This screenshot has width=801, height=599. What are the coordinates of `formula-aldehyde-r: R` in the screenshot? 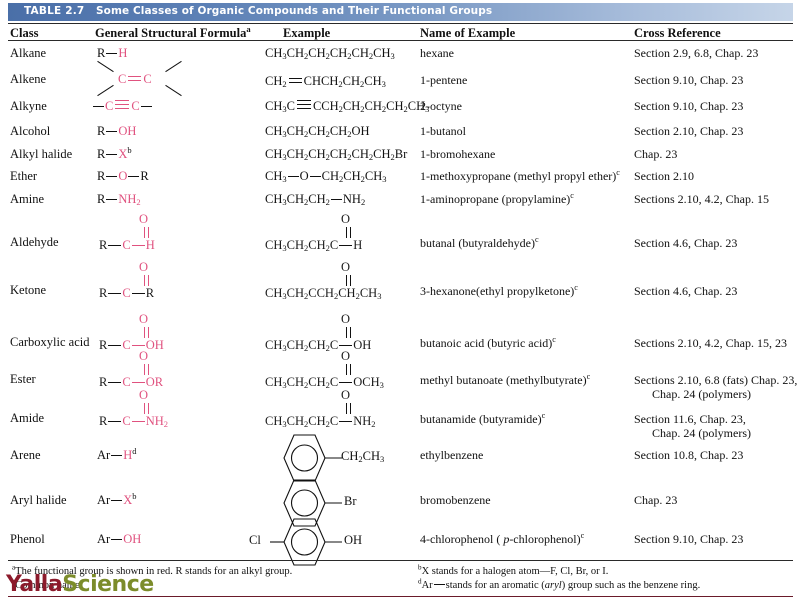 It's located at (103, 245).